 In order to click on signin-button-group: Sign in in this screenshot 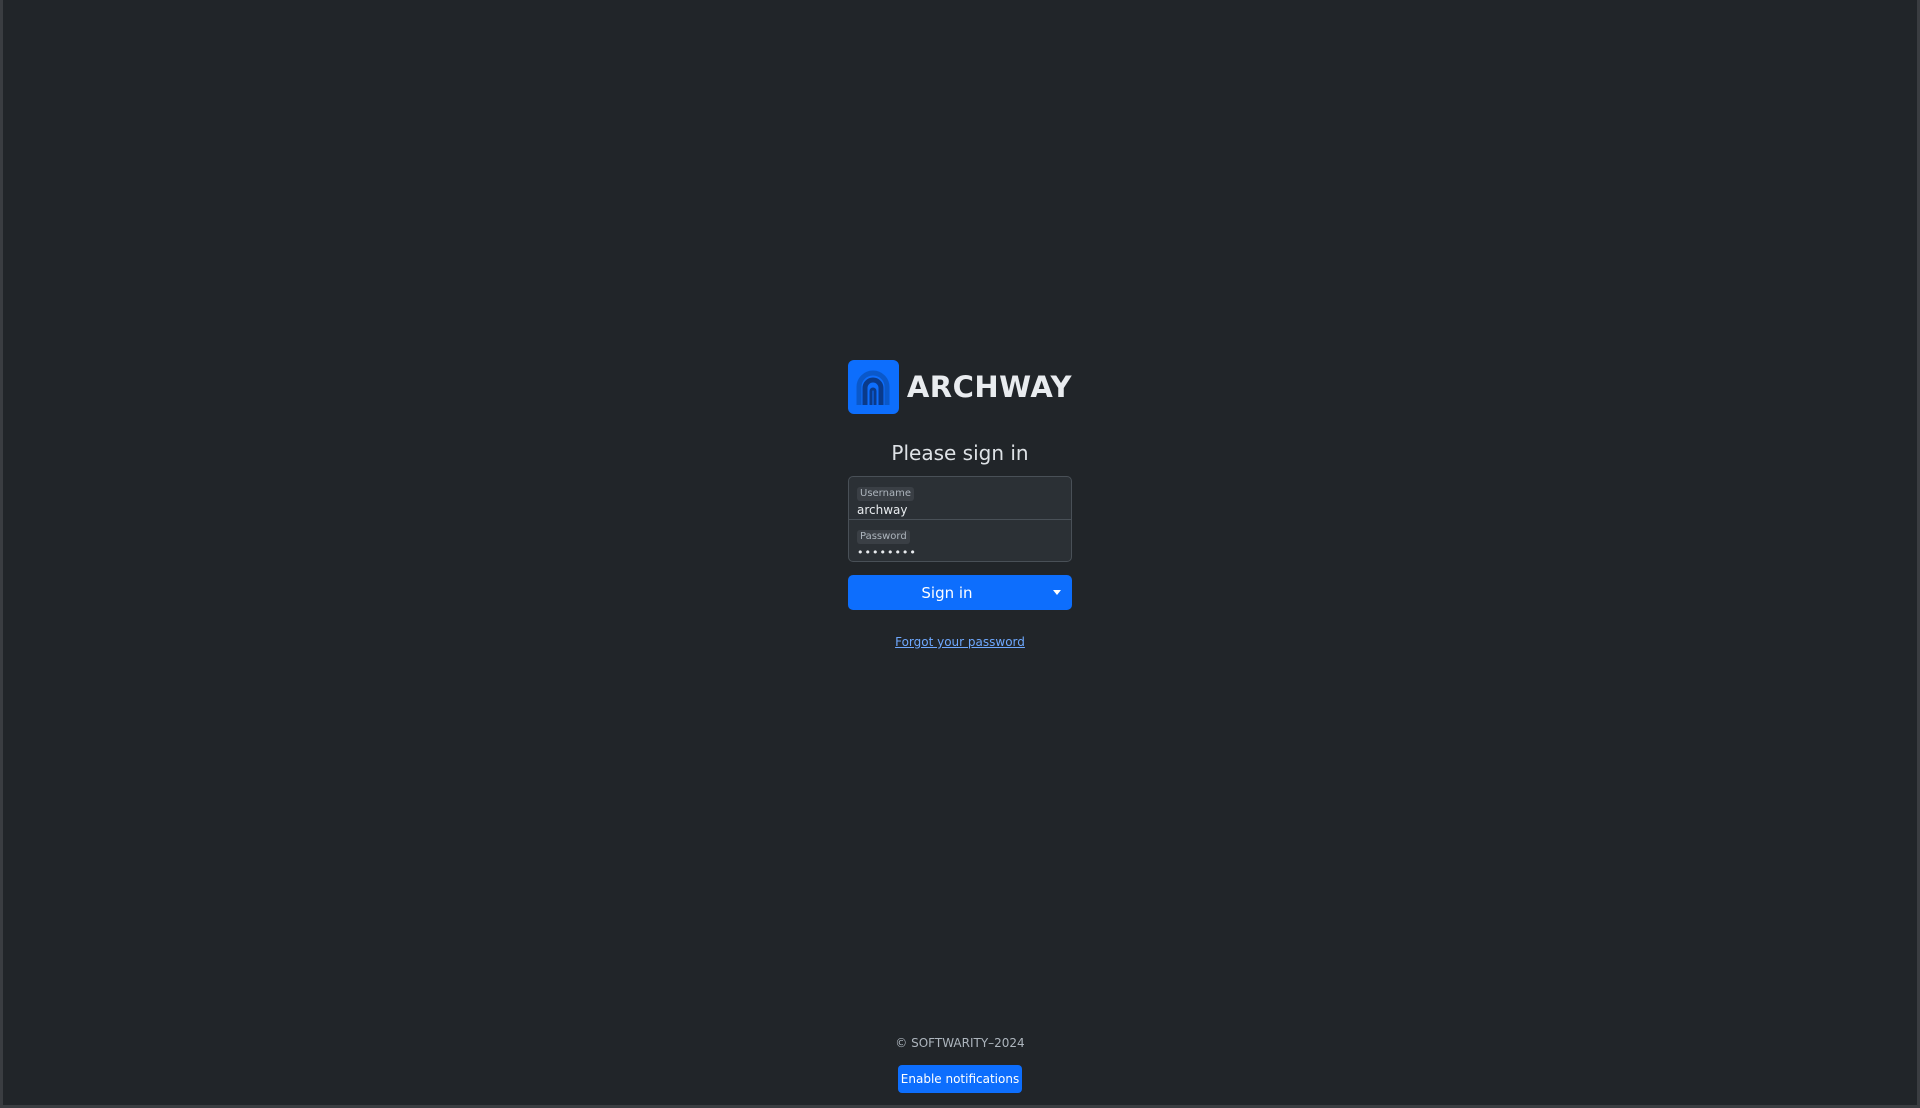, I will do `click(960, 592)`.